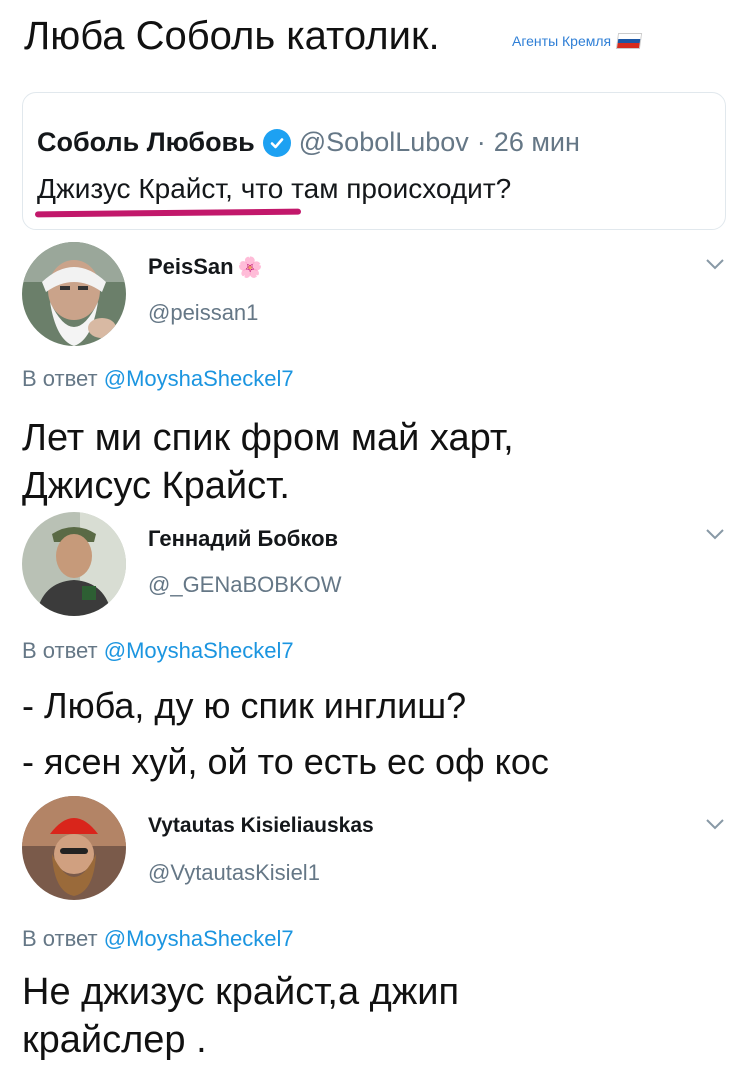 The width and height of the screenshot is (750, 1080). Describe the element at coordinates (285, 761) in the screenshot. I see `tweet-text-line: - ясен хуй, ой то есть ес оф кос` at that location.